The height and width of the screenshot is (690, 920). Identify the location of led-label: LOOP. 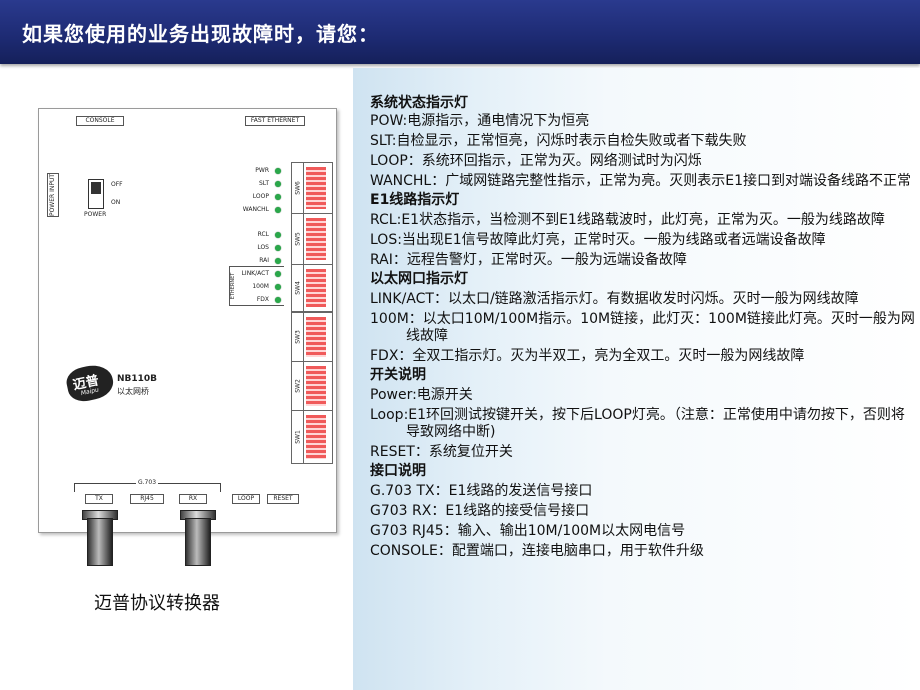
(260, 196).